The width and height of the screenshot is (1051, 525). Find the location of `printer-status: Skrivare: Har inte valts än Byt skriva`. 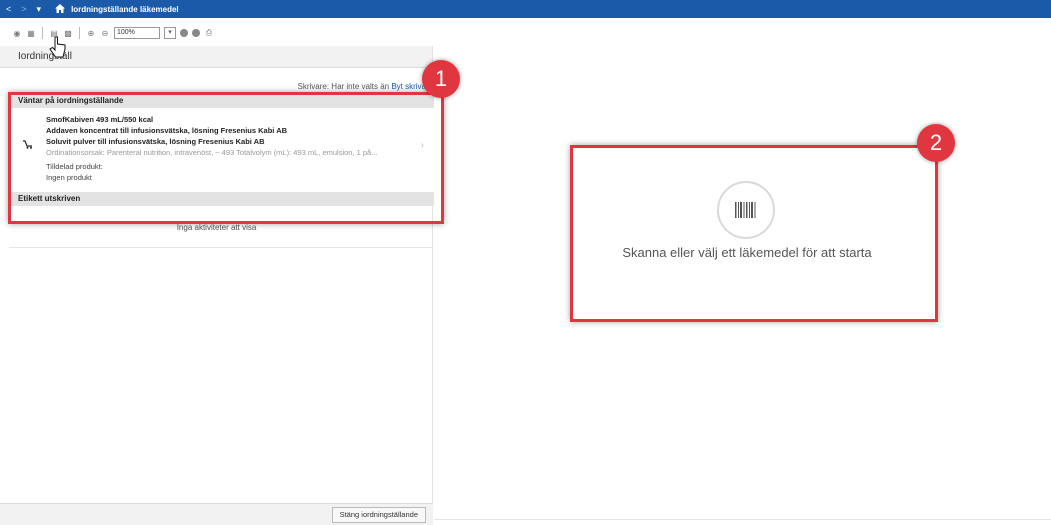

printer-status: Skrivare: Har inte valts än Byt skriva is located at coordinates (362, 86).